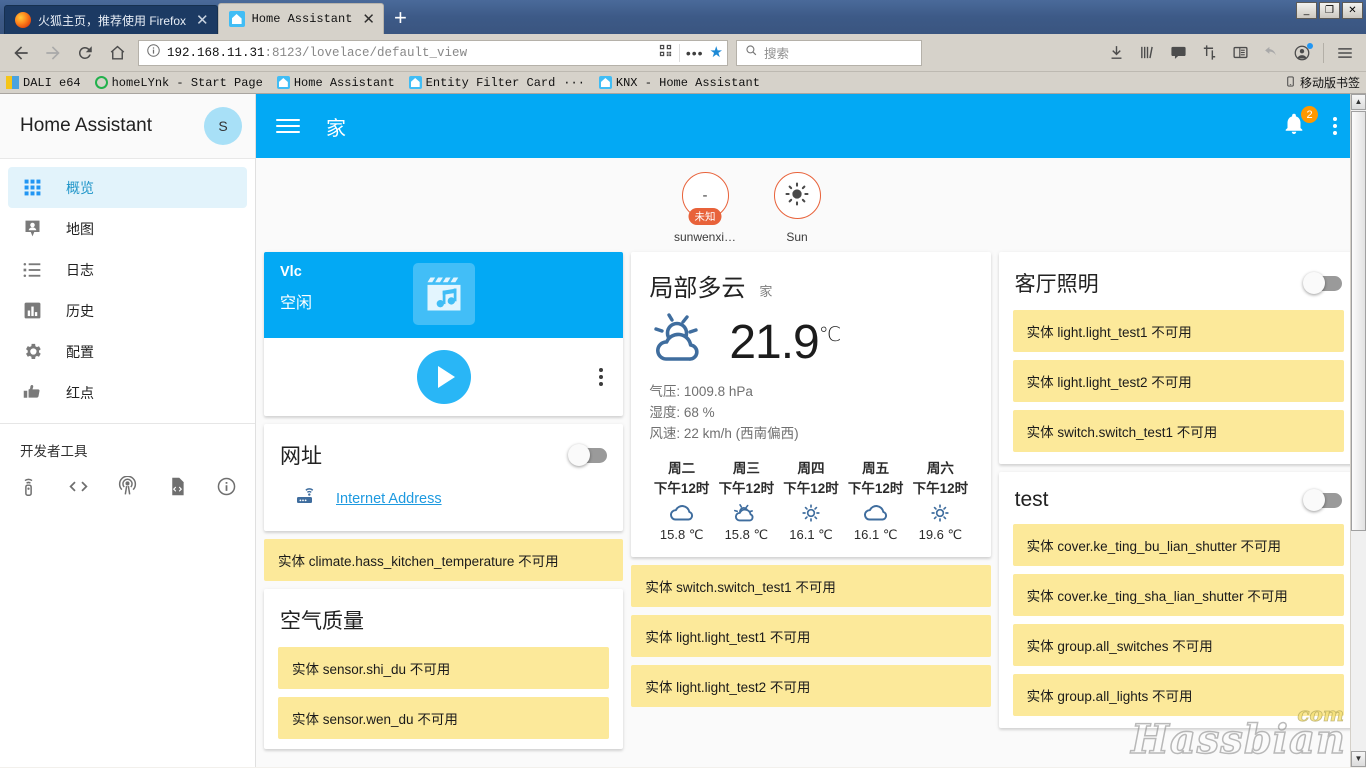  What do you see at coordinates (178, 83) in the screenshot?
I see `bookmark-homelynk: homeLYnk - Start Page` at bounding box center [178, 83].